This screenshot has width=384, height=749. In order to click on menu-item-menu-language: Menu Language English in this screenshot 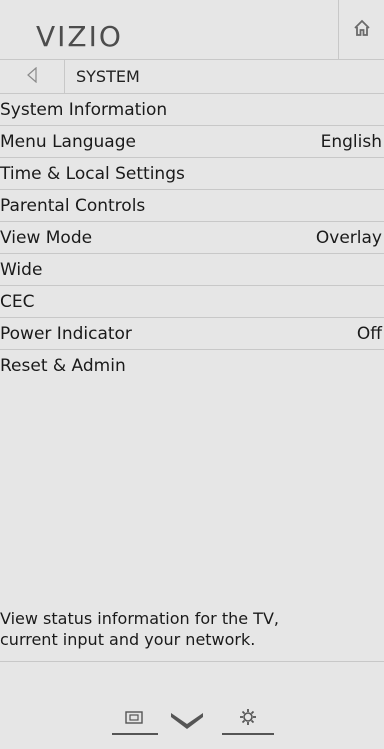, I will do `click(192, 142)`.